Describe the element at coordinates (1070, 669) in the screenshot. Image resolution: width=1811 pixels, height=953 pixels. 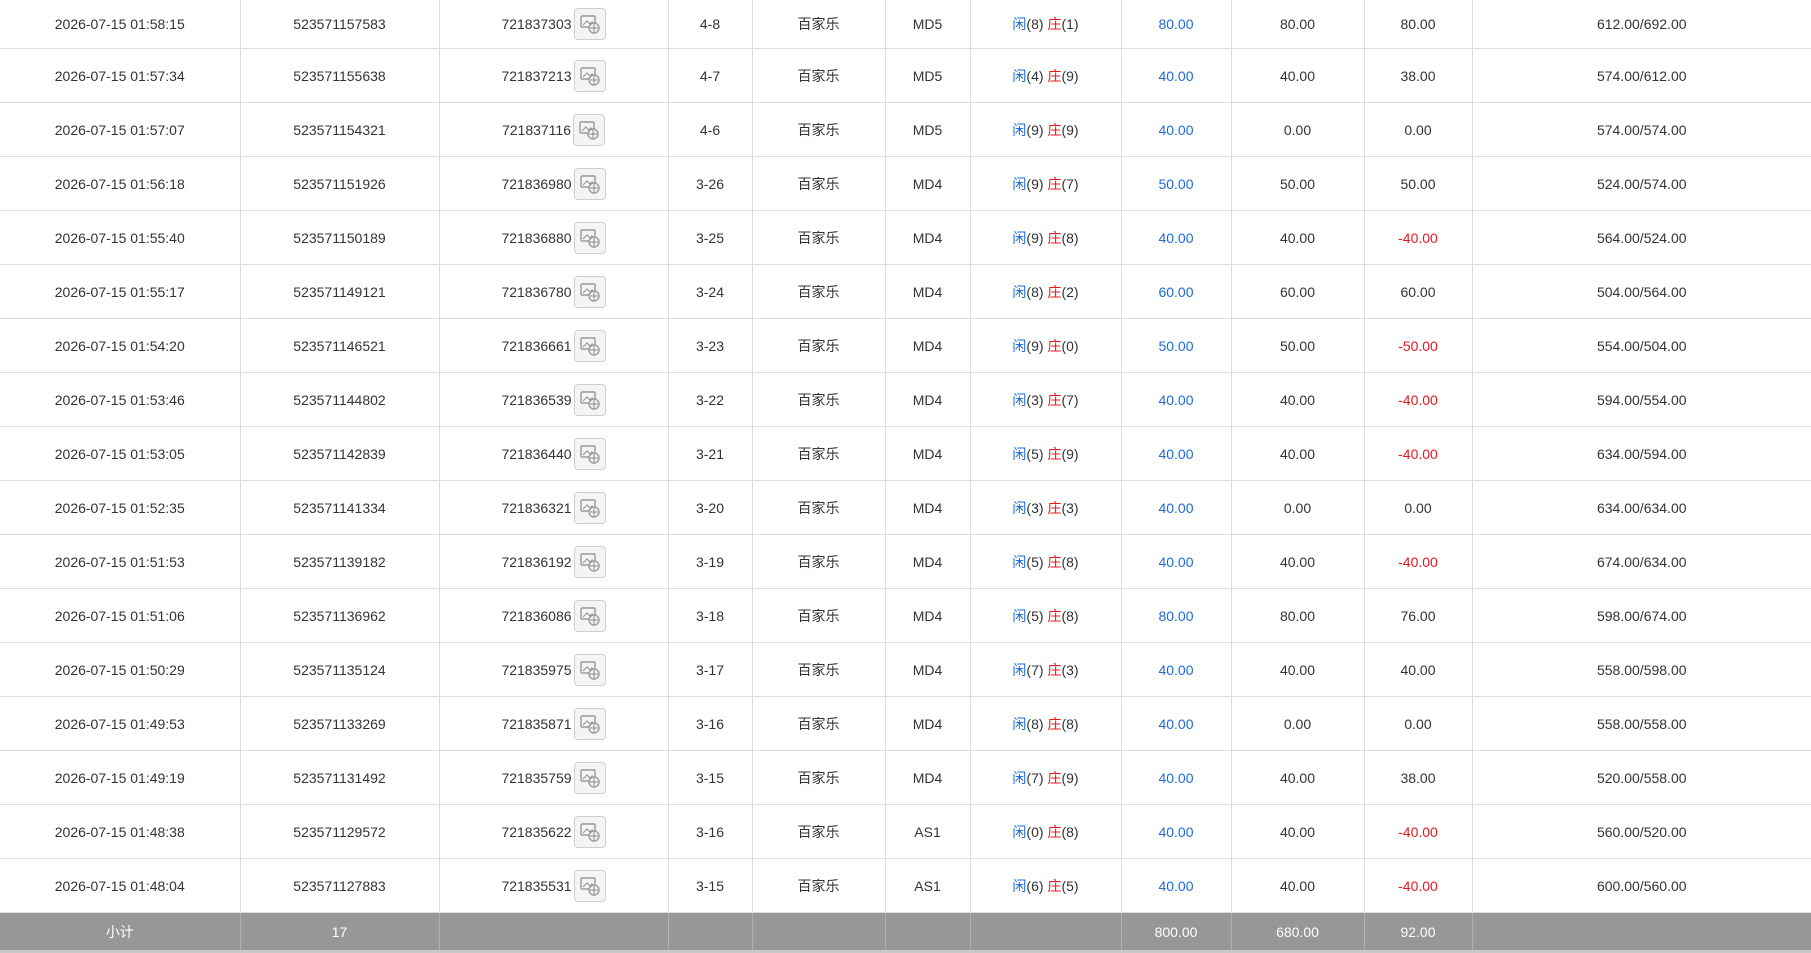
I see `banker-score: (3)` at that location.